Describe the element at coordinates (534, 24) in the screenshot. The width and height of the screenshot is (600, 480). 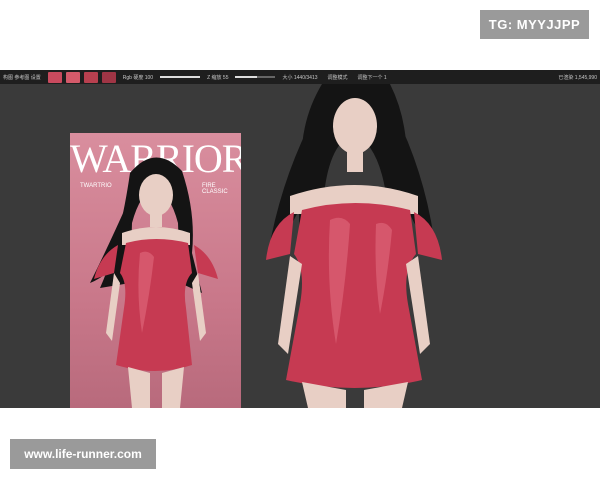
I see `tg-watermark: TG: MYYJJPP` at that location.